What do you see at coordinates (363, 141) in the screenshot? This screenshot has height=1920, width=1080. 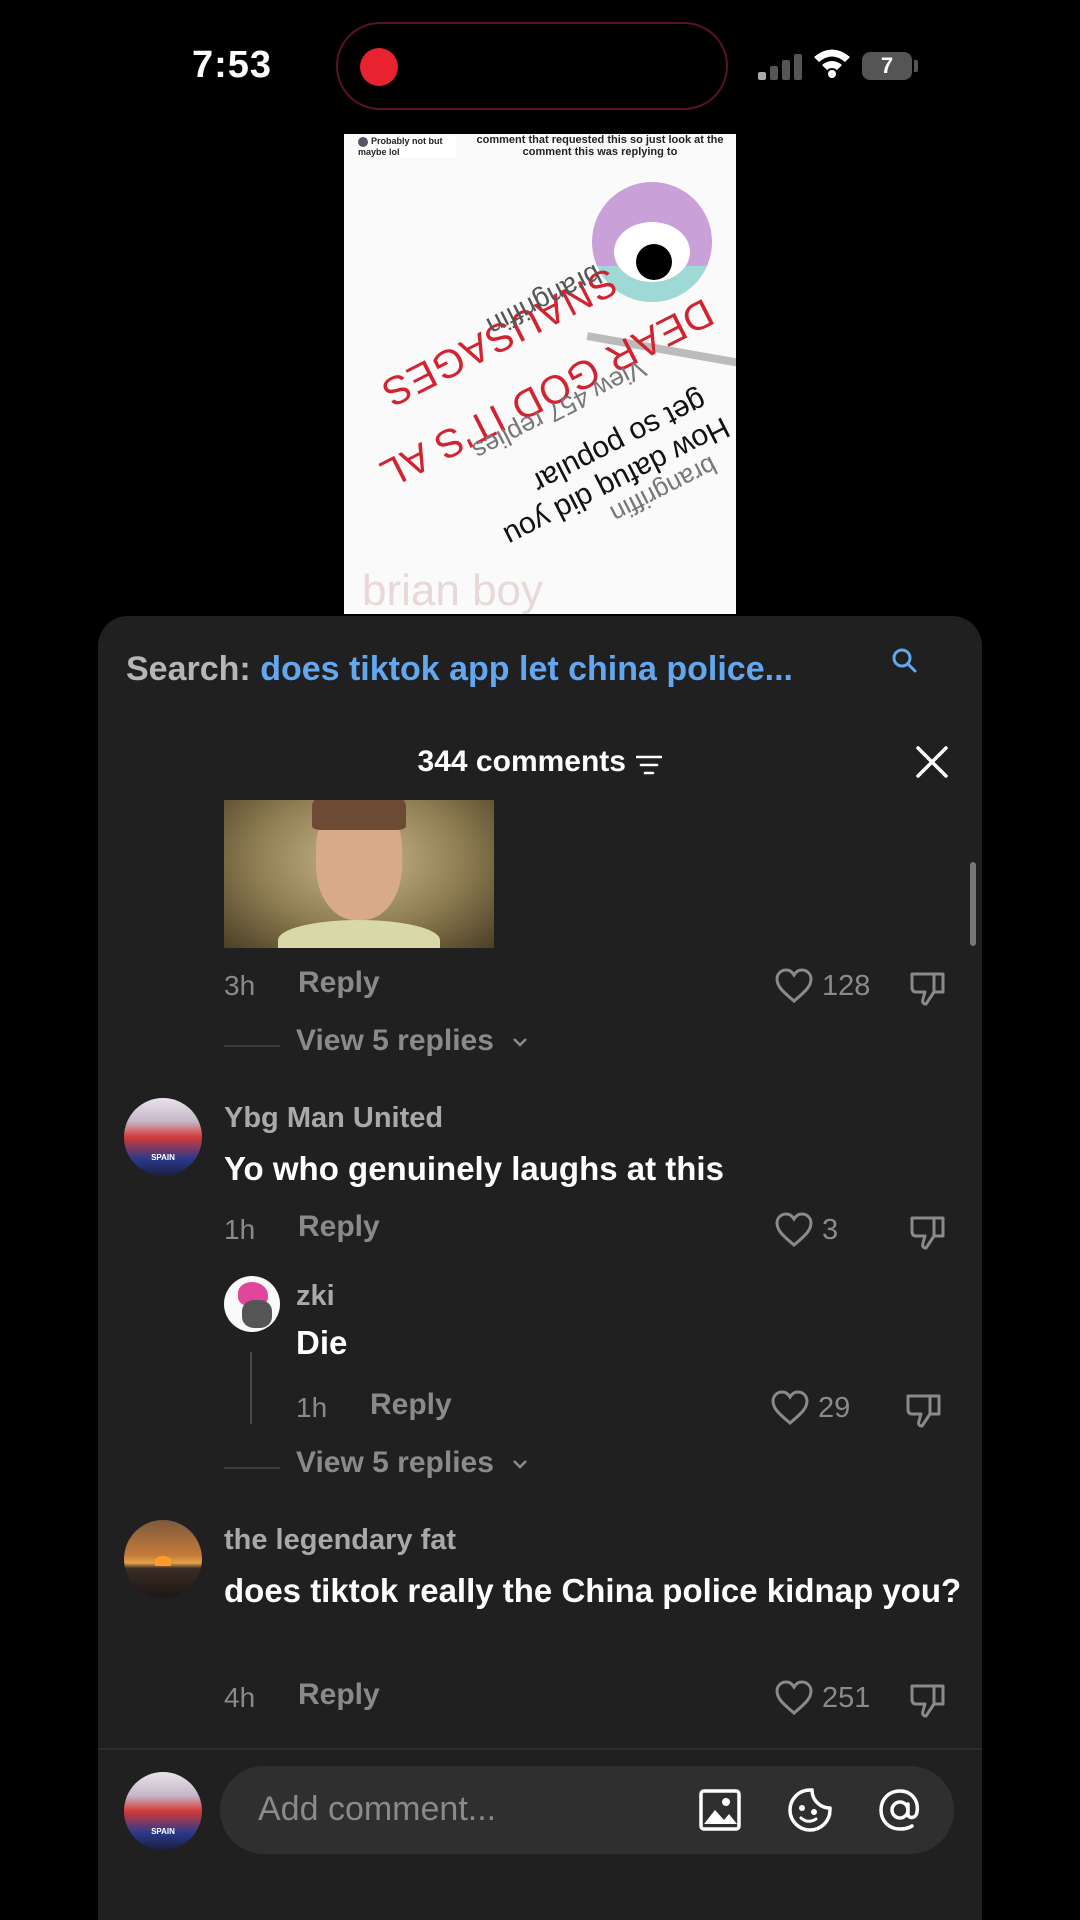 I see `note-avatar` at bounding box center [363, 141].